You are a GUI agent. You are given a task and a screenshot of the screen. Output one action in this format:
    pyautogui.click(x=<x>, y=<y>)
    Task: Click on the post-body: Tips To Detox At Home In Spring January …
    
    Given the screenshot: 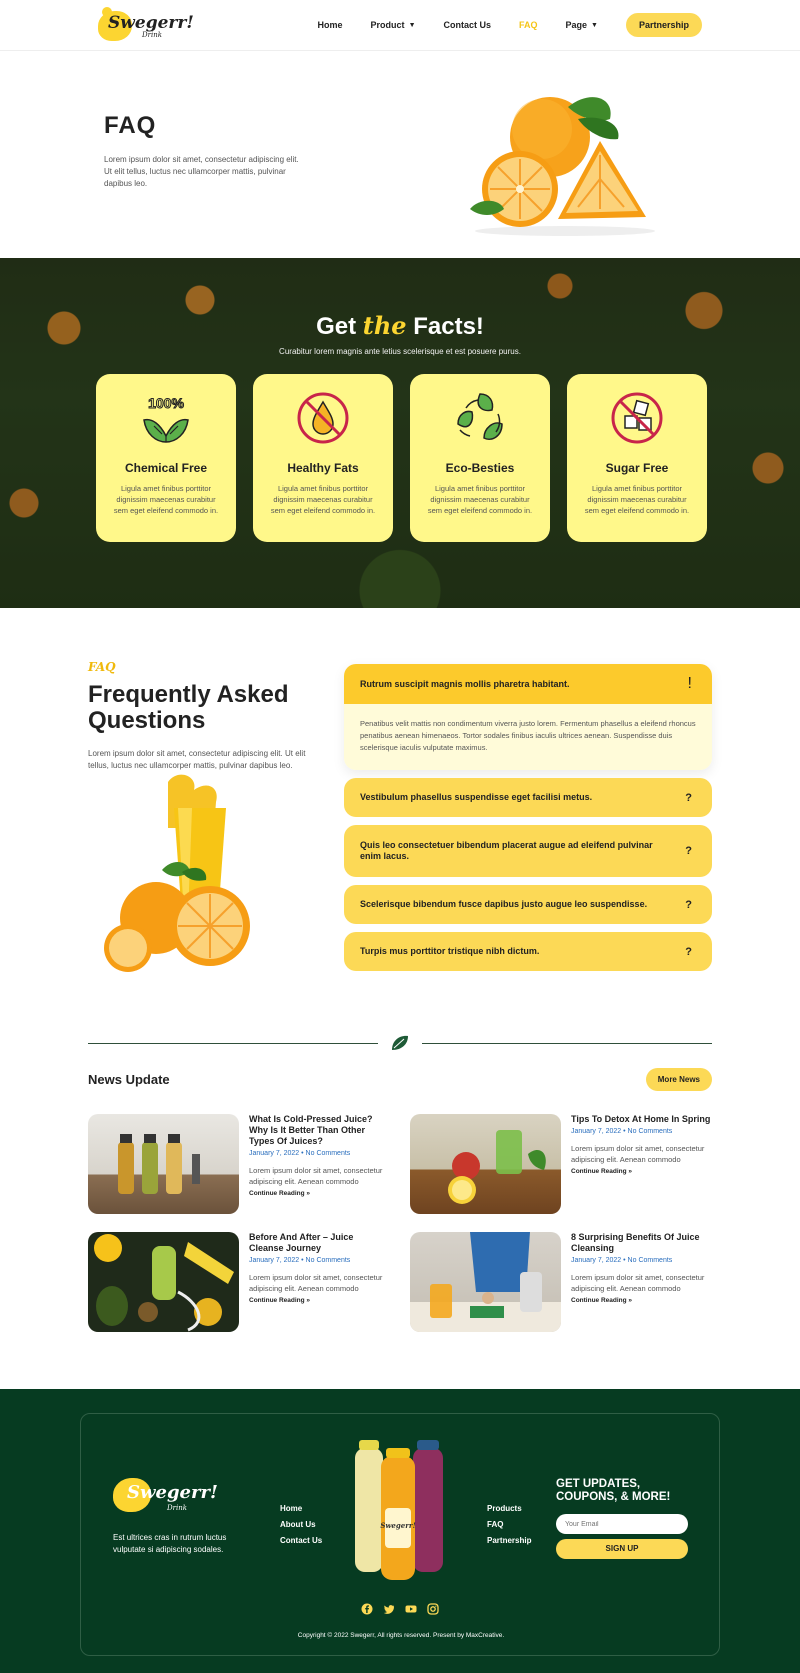 What is the action you would take?
    pyautogui.click(x=641, y=1164)
    